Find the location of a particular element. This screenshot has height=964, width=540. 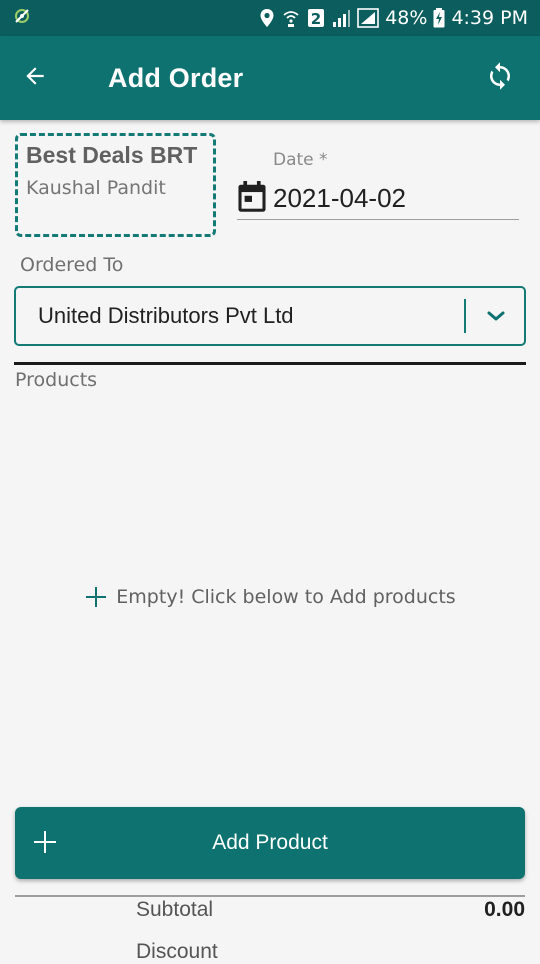

empty-products-message: Empty! Click below to Add products is located at coordinates (270, 597).